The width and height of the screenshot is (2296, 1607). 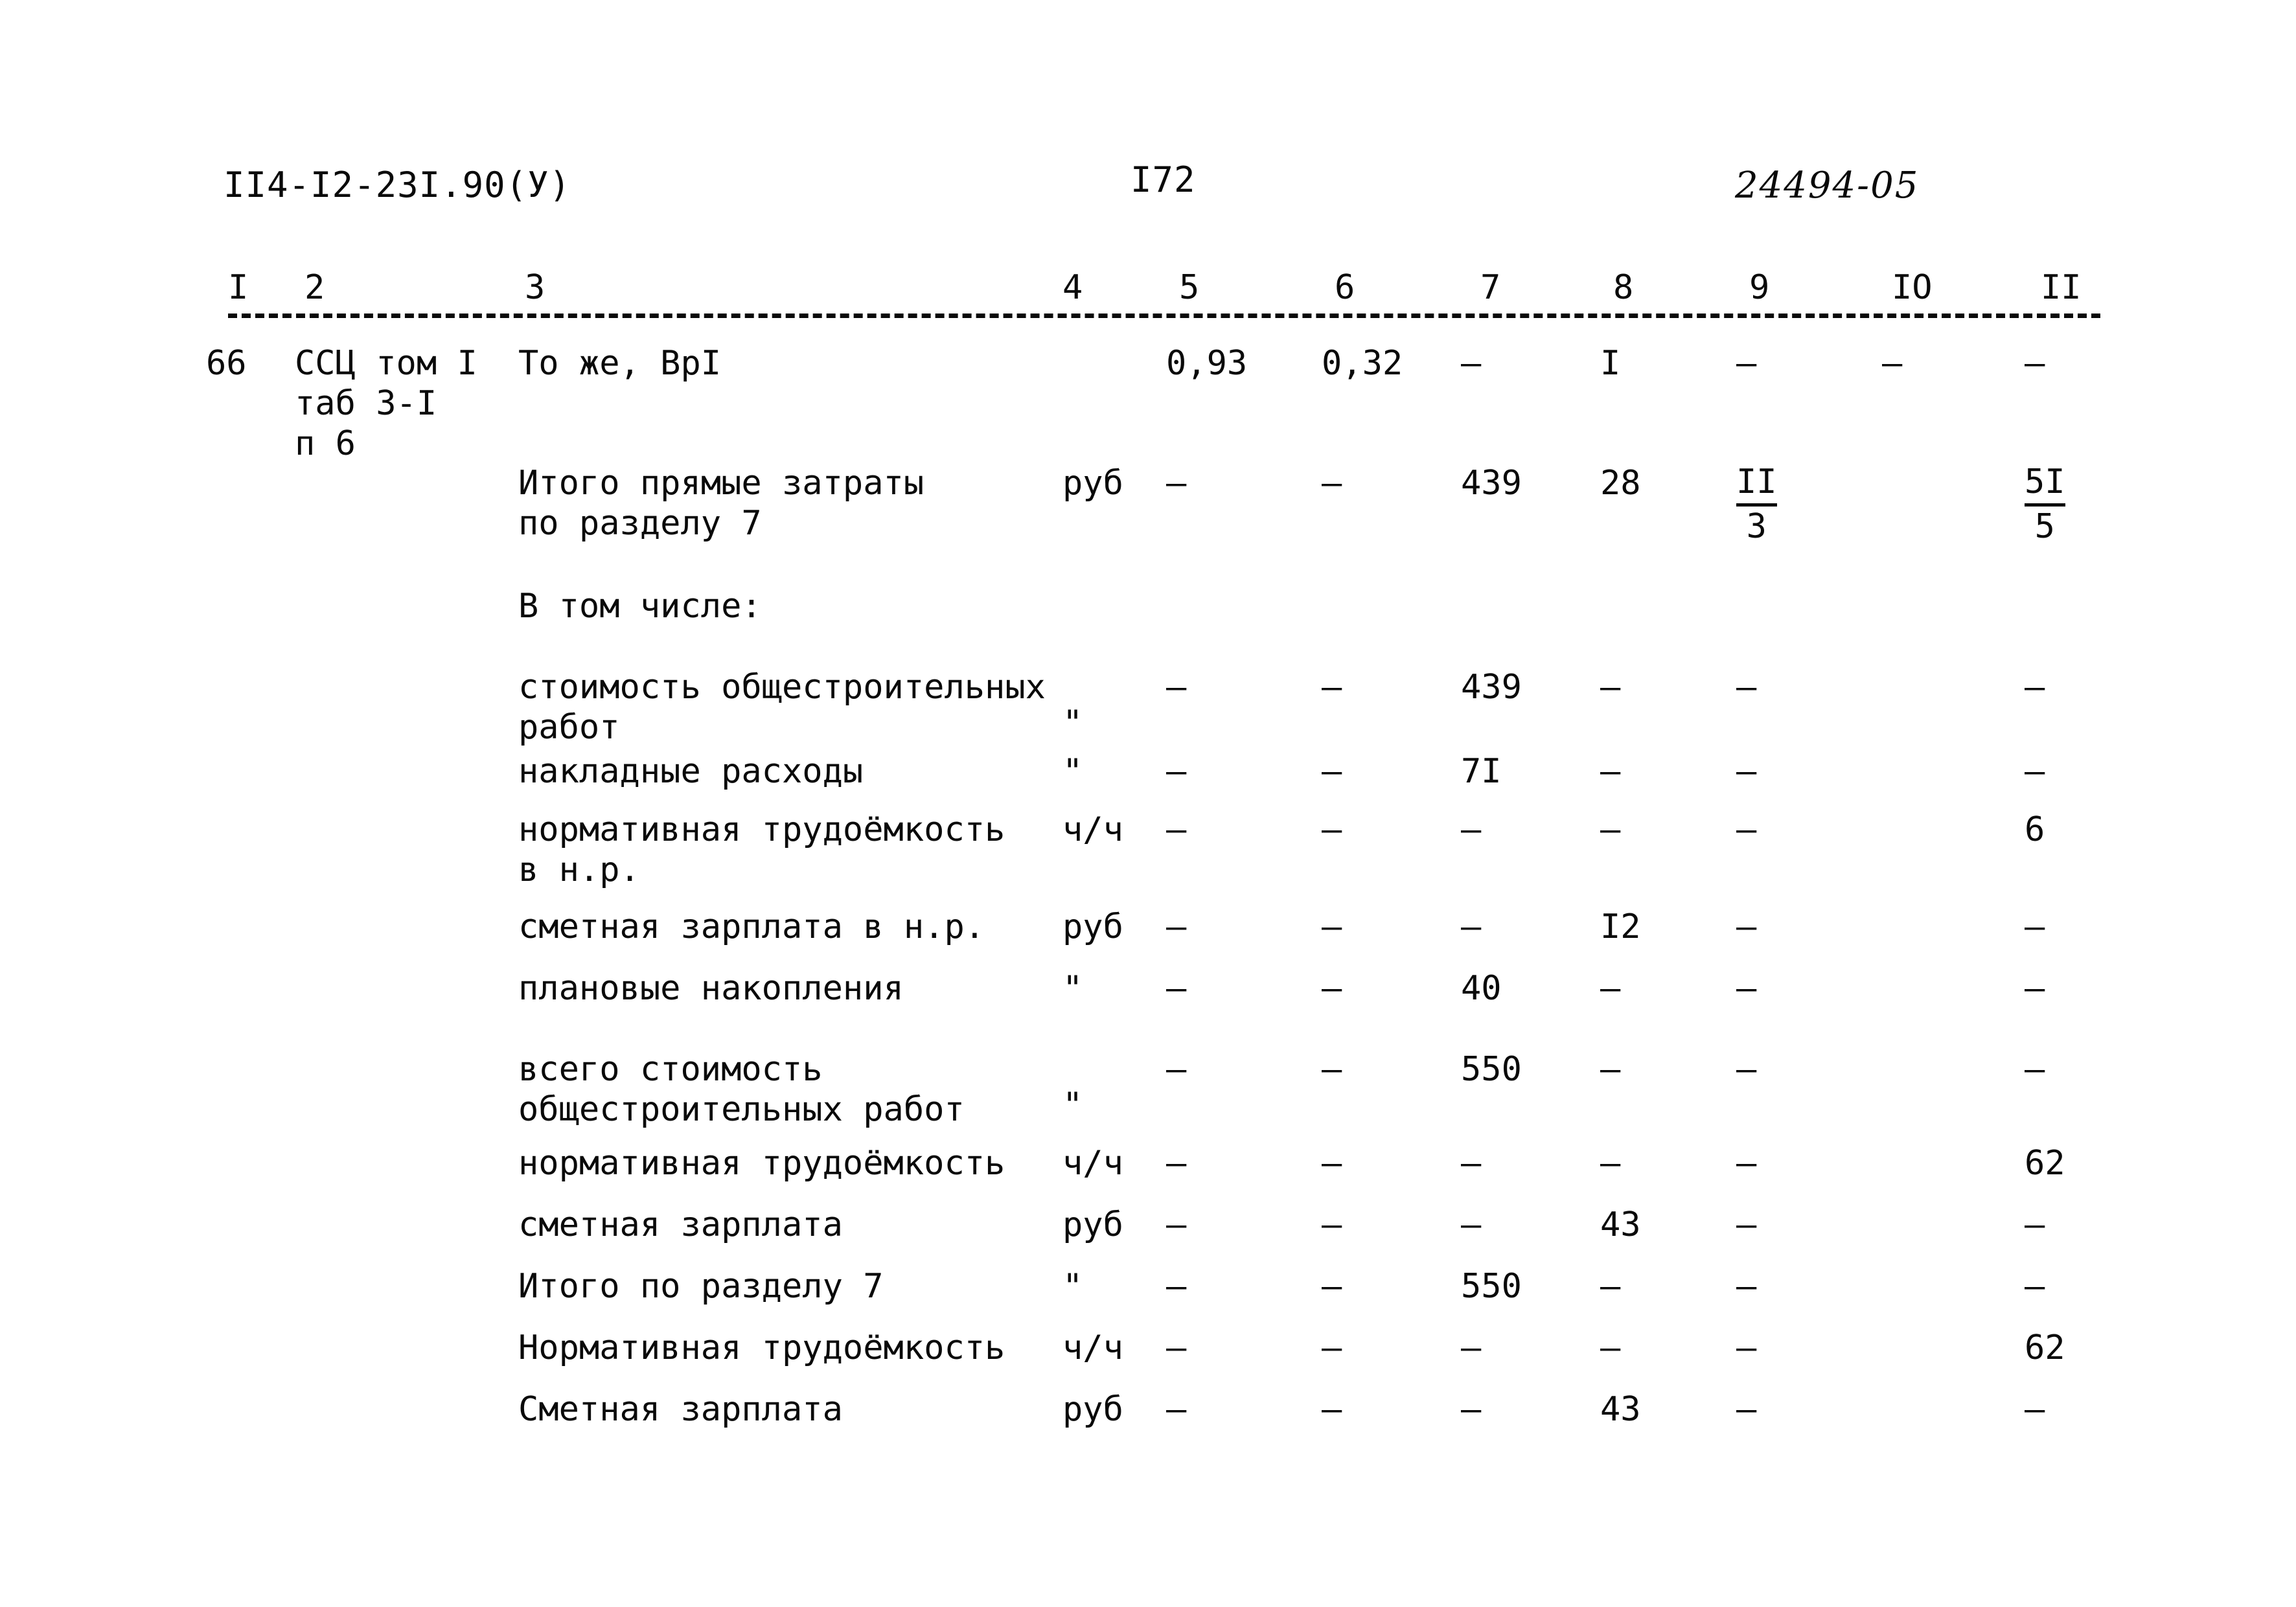 I want to click on row-justification: ССЦ том I таб 3-I п 6, so click(x=386, y=403).